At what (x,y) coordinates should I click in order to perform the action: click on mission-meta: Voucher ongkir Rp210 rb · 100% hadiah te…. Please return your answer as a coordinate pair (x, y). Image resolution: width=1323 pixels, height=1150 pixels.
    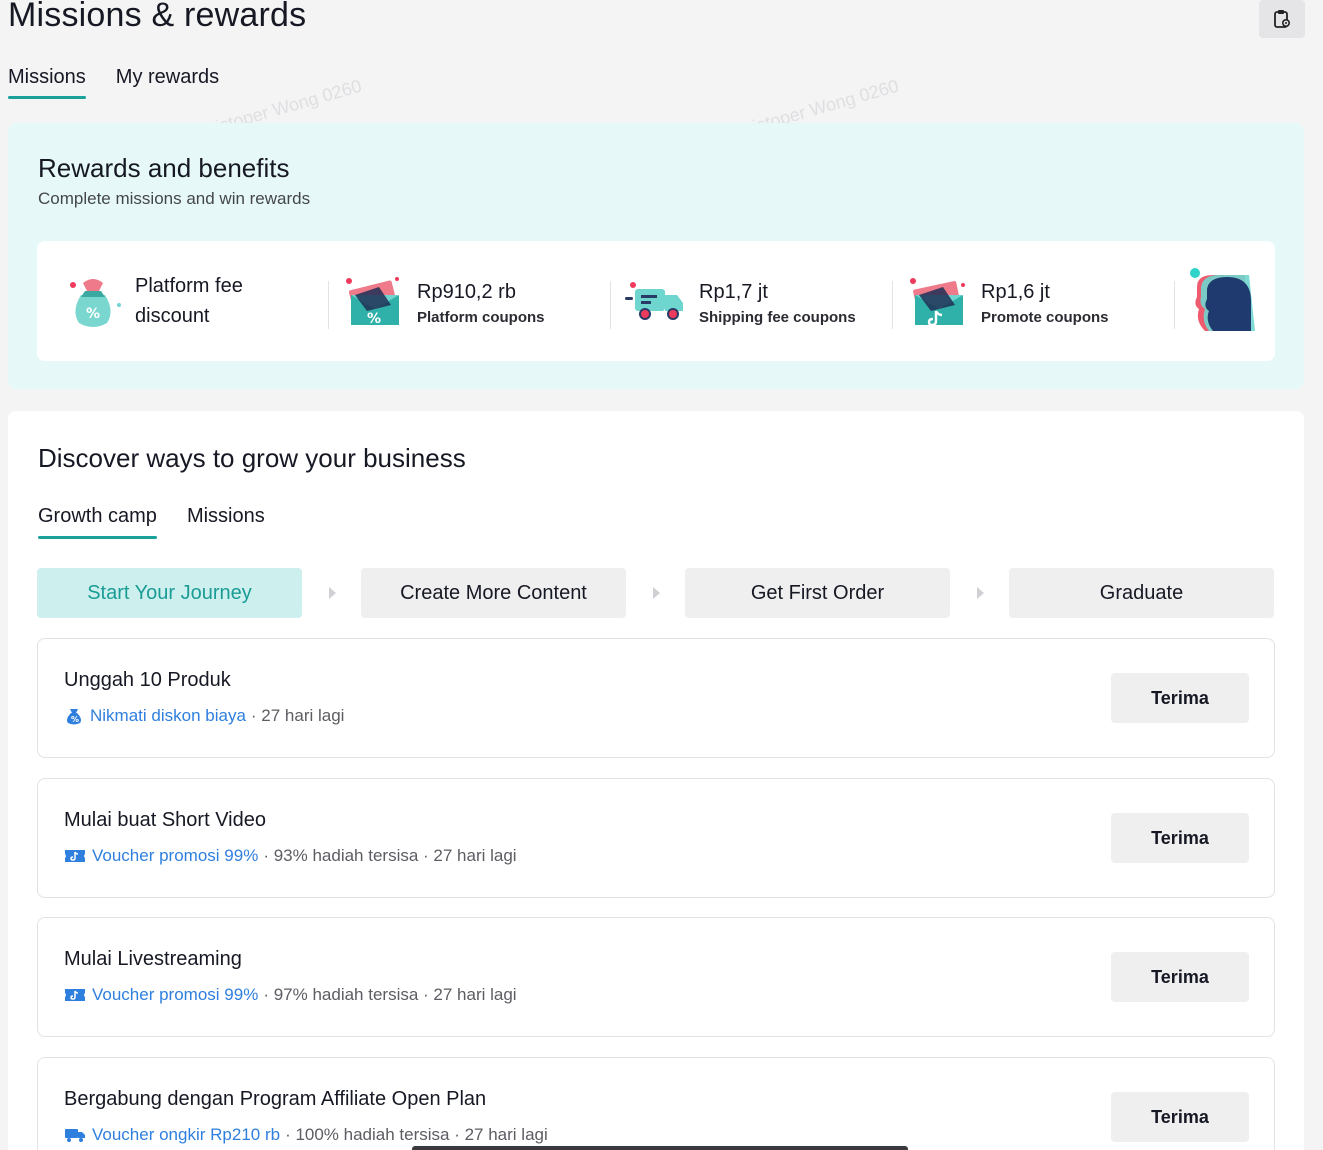
    Looking at the image, I should click on (306, 1135).